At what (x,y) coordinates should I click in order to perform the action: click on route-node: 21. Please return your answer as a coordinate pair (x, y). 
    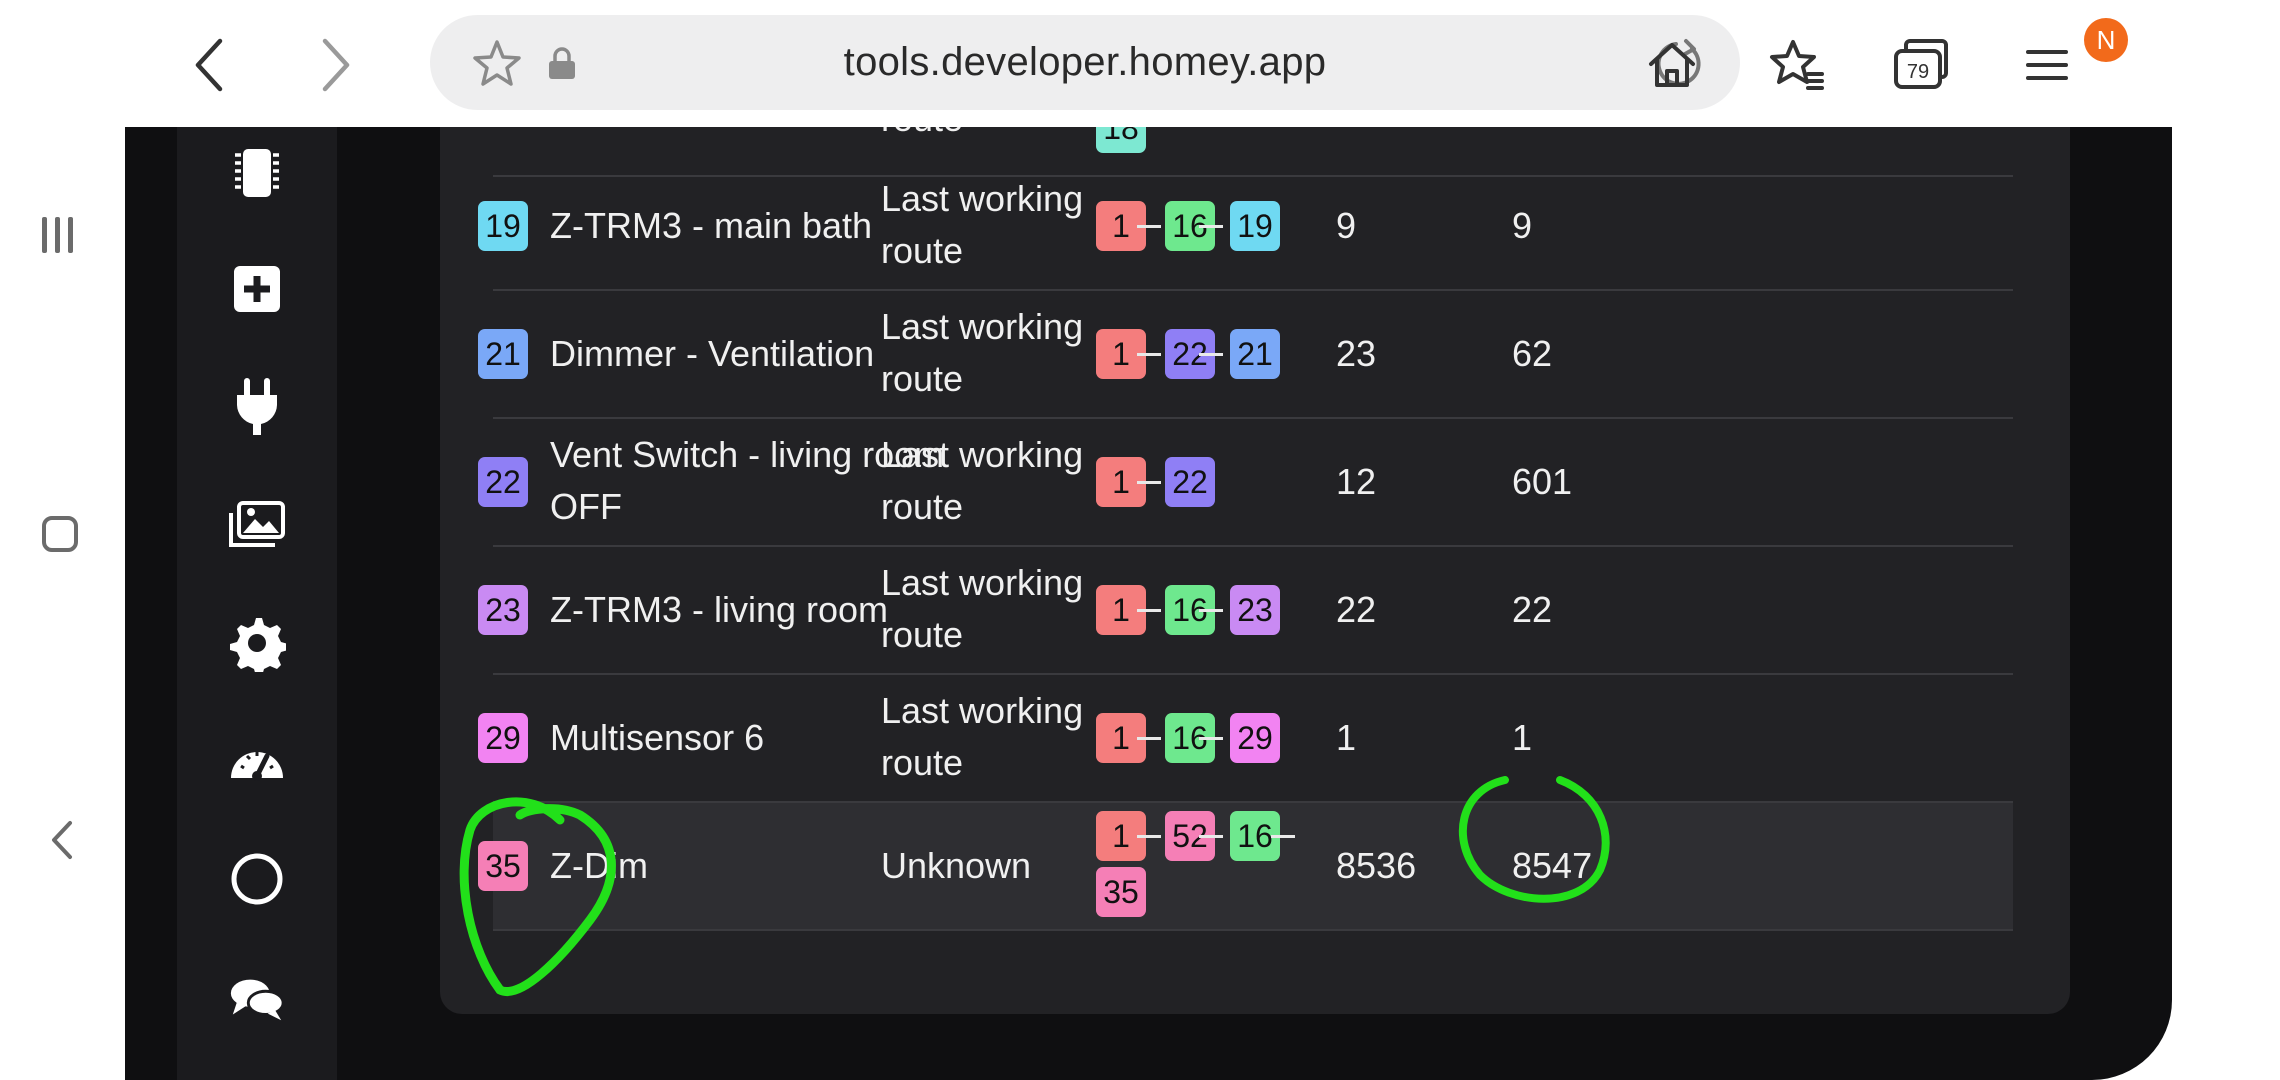
    Looking at the image, I should click on (1255, 354).